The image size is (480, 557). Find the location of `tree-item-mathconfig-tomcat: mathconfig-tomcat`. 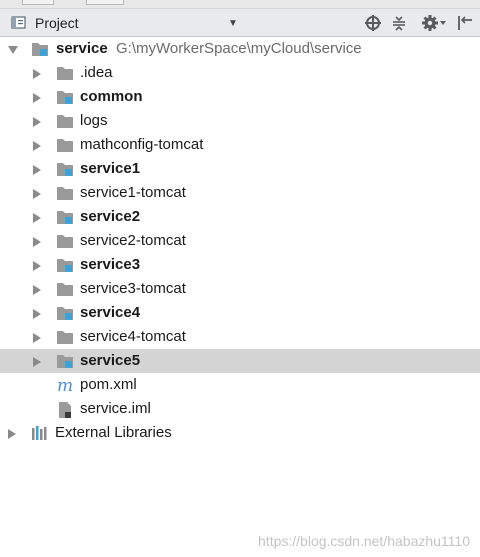

tree-item-mathconfig-tomcat: mathconfig-tomcat is located at coordinates (240, 145).